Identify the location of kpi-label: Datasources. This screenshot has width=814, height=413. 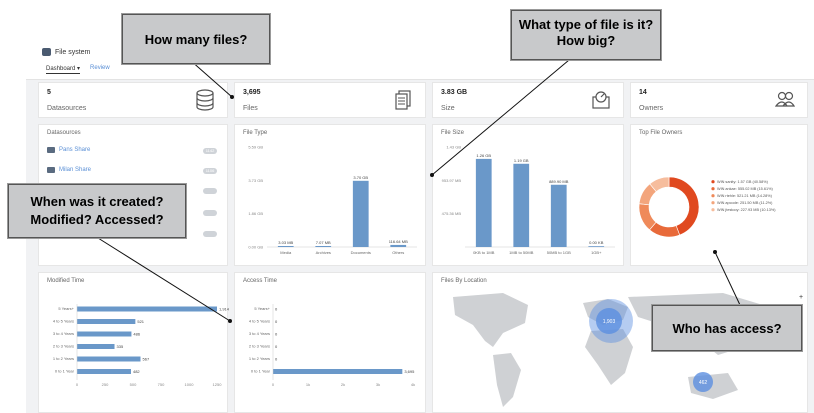
(67, 108).